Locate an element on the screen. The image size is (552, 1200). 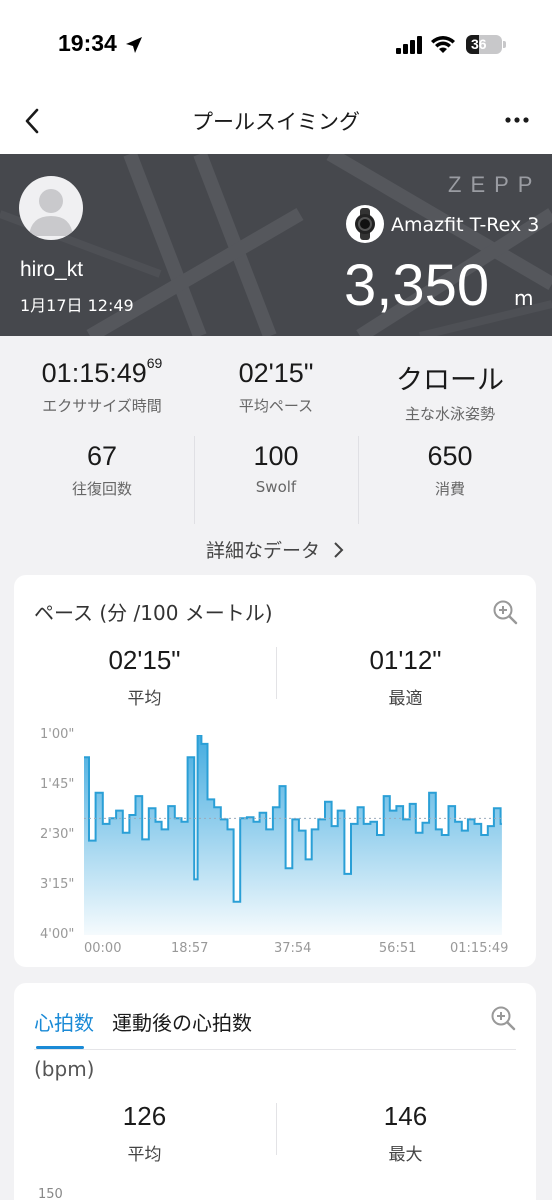
stat-value: 02'15" is located at coordinates (276, 373).